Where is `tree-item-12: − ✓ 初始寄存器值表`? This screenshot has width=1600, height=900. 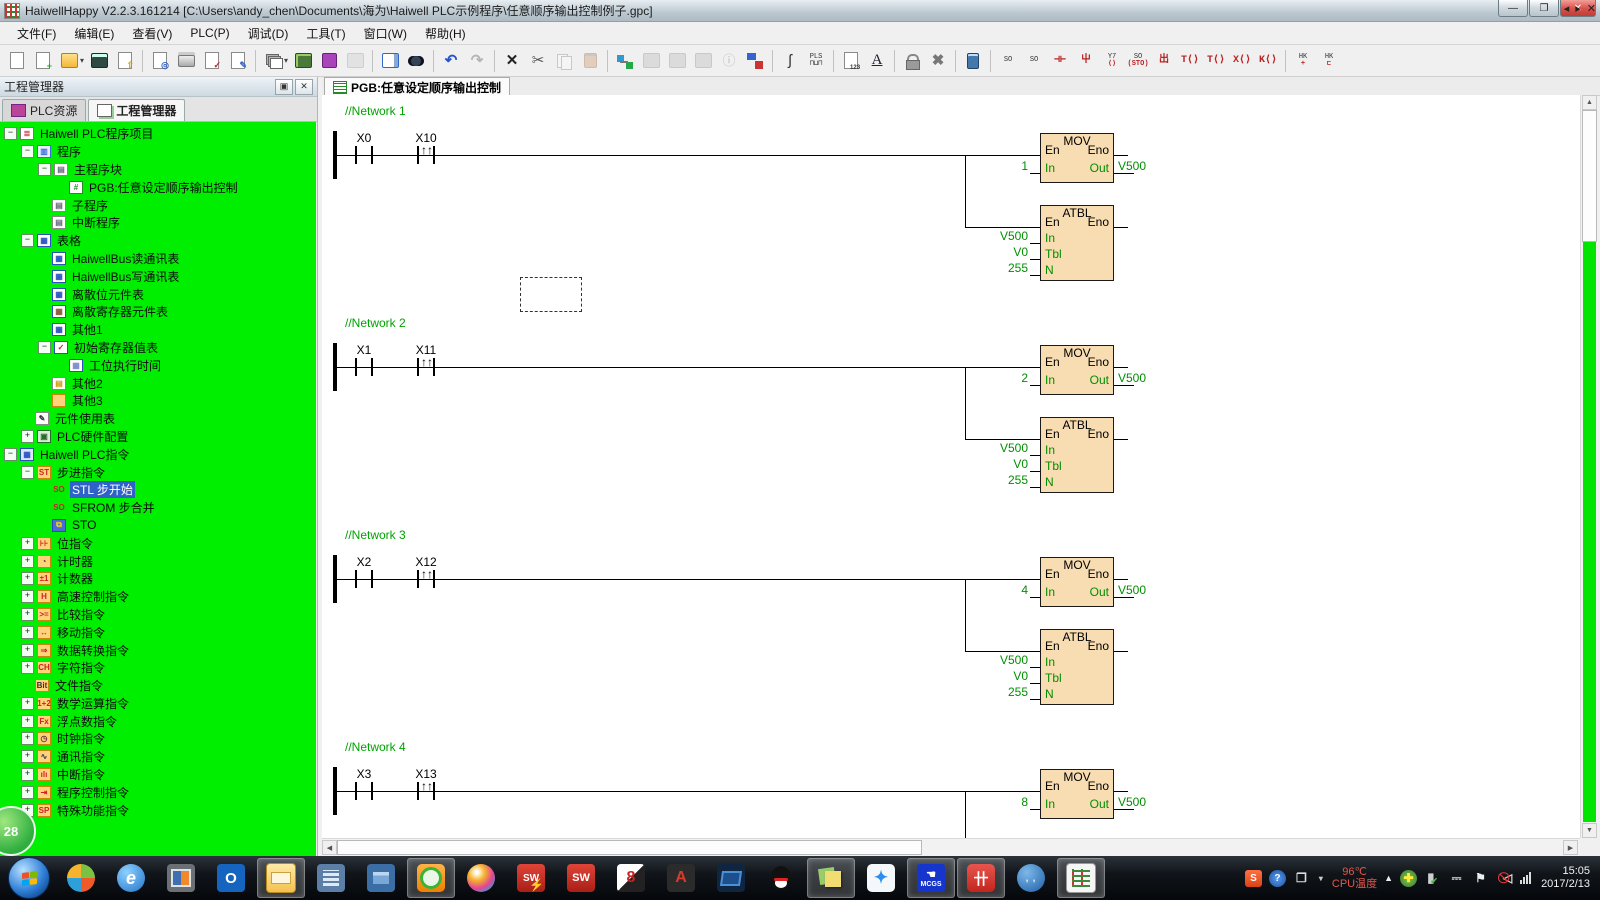
tree-item-12: − ✓ 初始寄存器值表 is located at coordinates (158, 348).